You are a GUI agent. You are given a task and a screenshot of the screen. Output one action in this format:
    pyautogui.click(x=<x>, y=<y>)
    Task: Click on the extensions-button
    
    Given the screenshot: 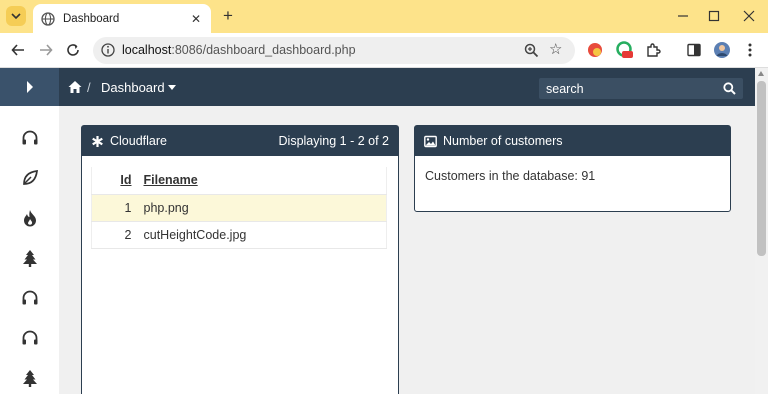 What is the action you would take?
    pyautogui.click(x=653, y=50)
    